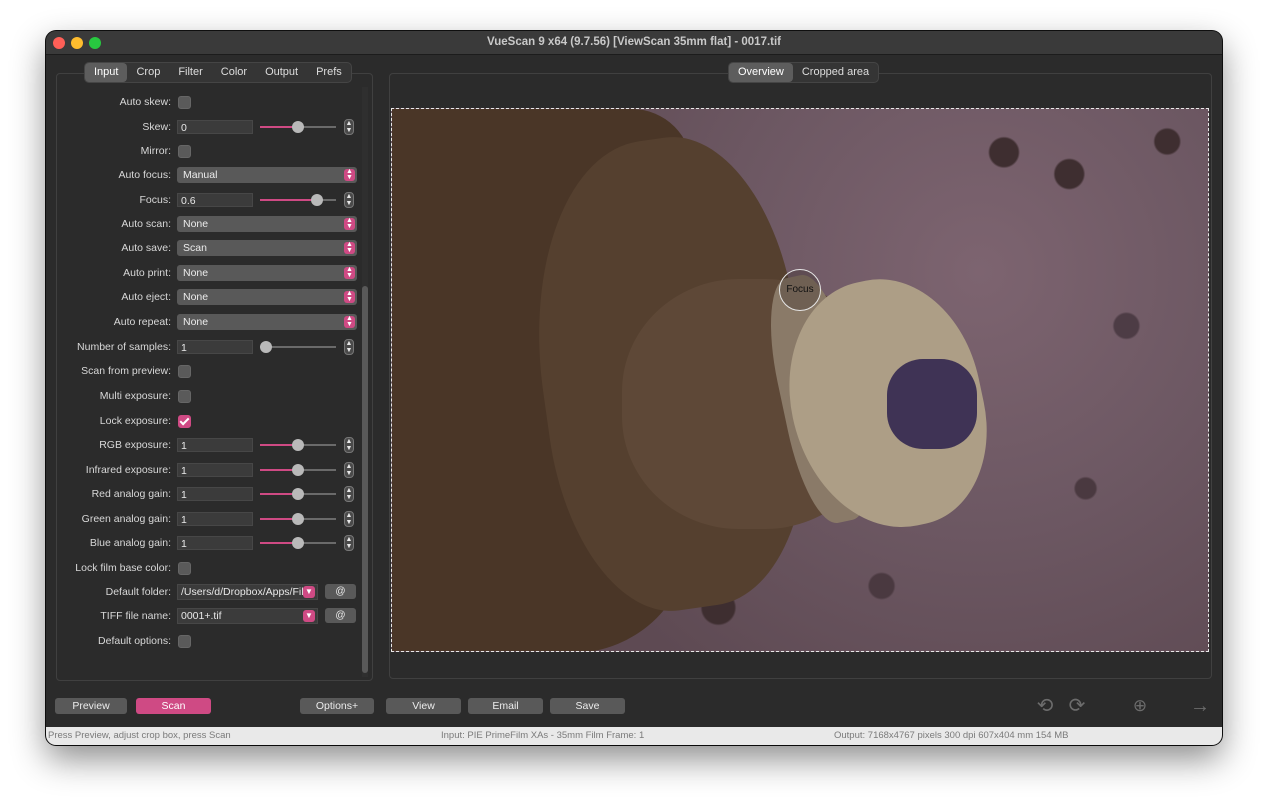 The image size is (1268, 806). What do you see at coordinates (215, 470) in the screenshot?
I see `ir-exposure-input: 1` at bounding box center [215, 470].